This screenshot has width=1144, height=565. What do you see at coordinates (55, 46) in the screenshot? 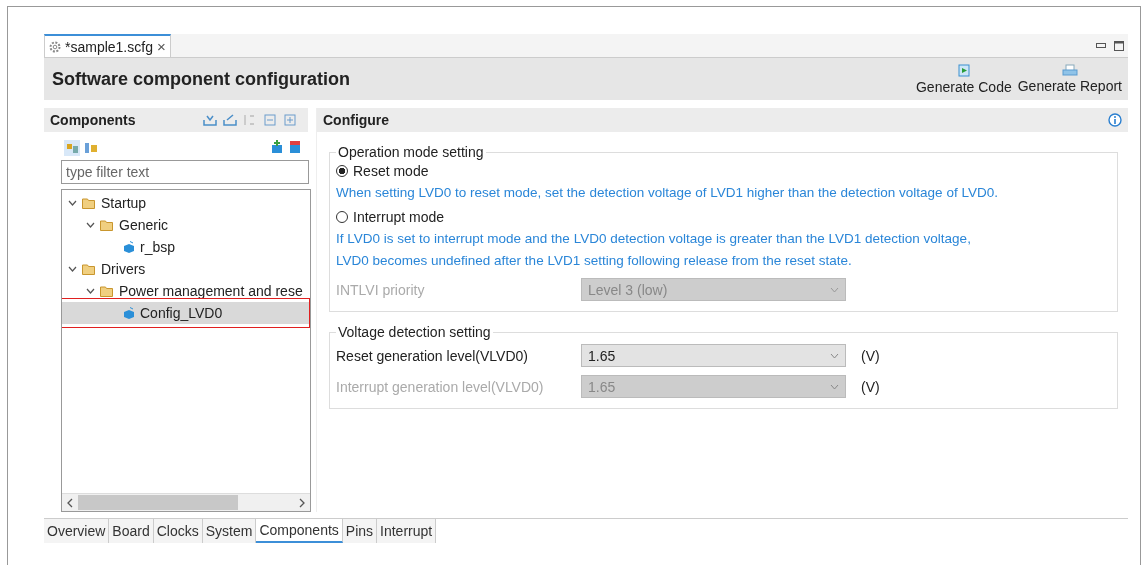
I see `gear-icon` at bounding box center [55, 46].